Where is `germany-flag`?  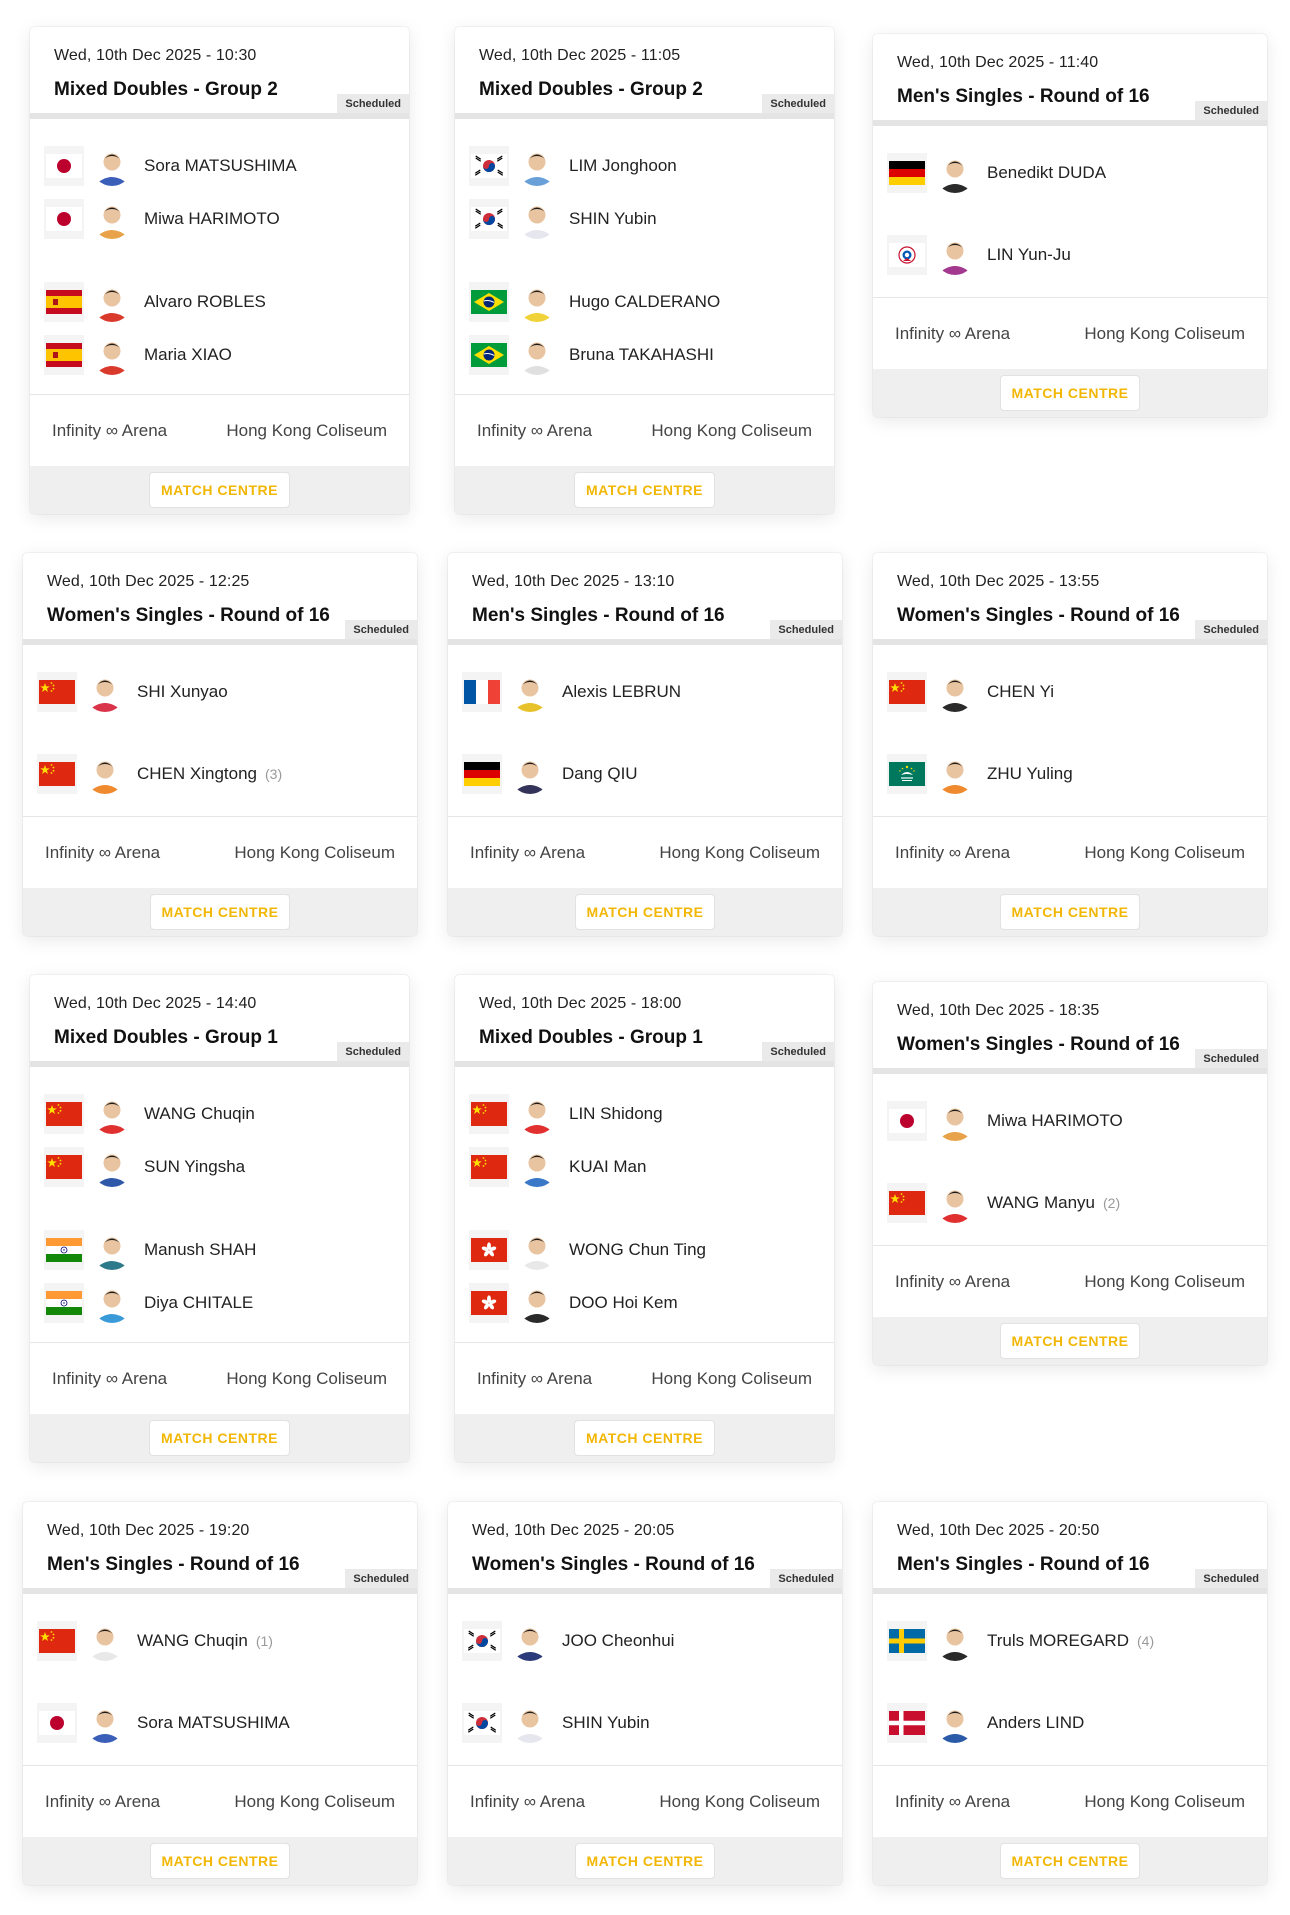 germany-flag is located at coordinates (907, 173).